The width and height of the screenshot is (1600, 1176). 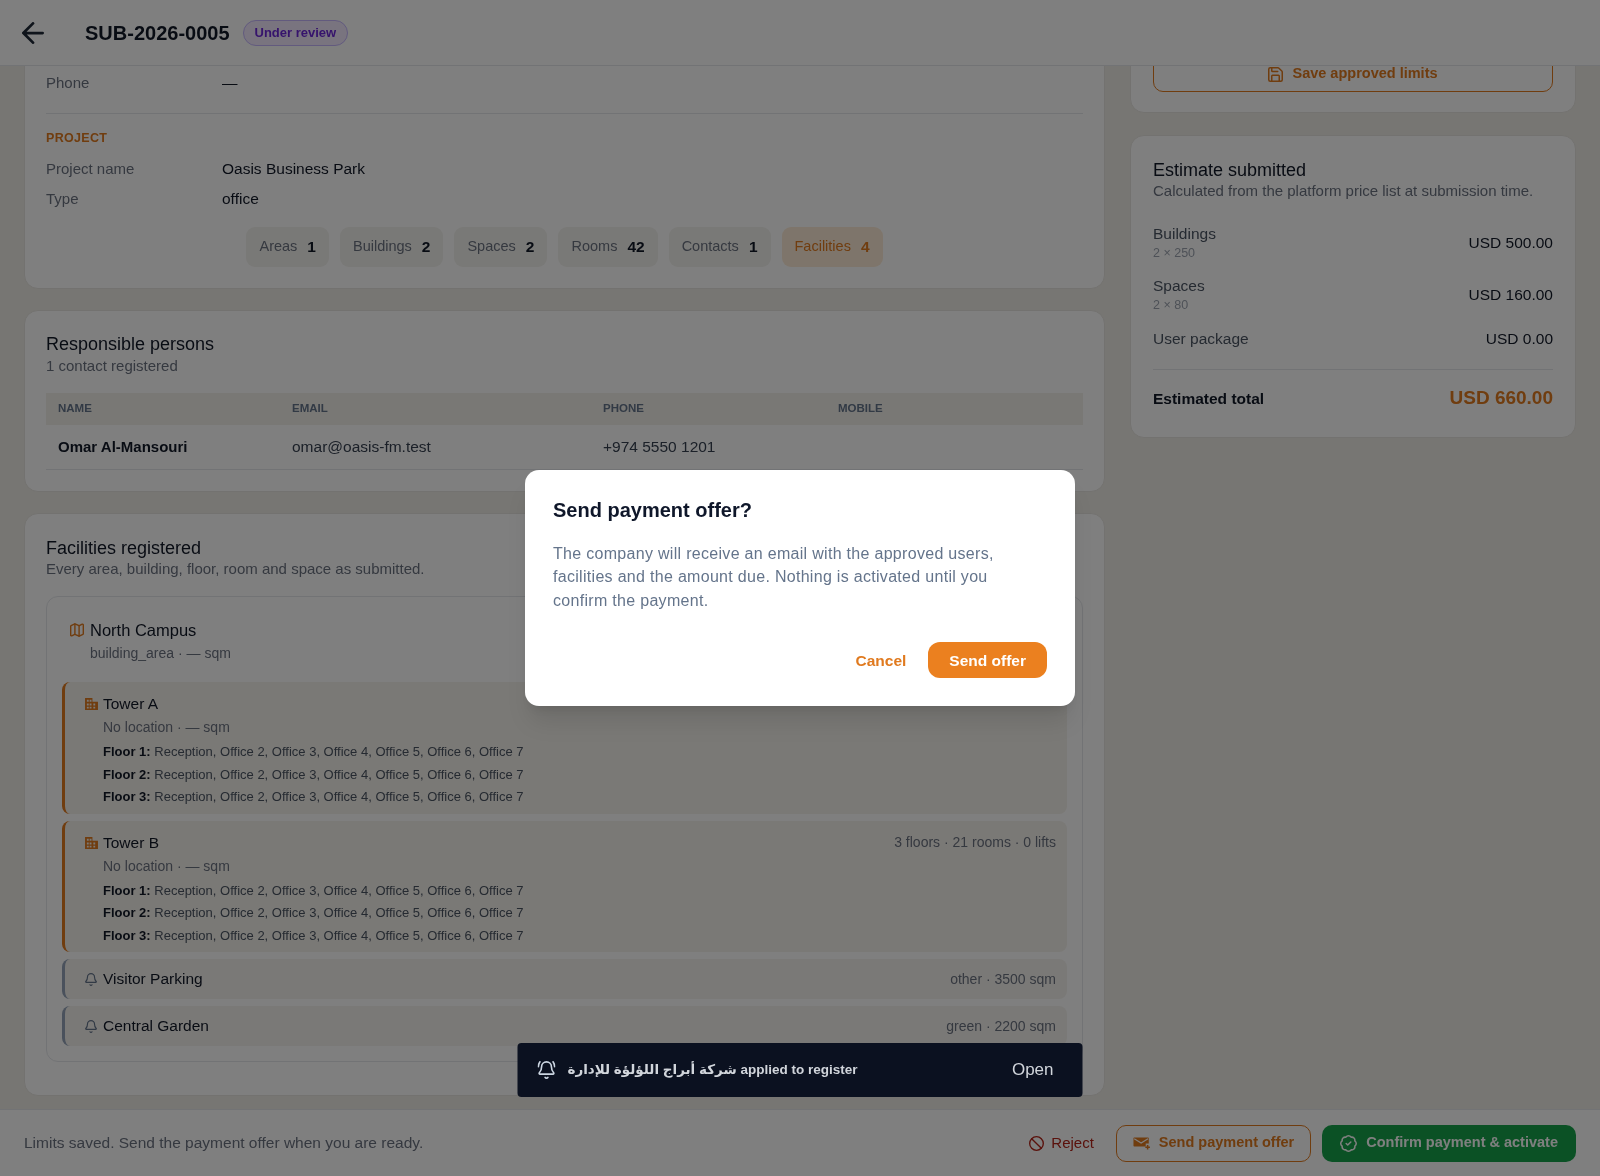 I want to click on total-label: Estimated total, so click(x=1209, y=398).